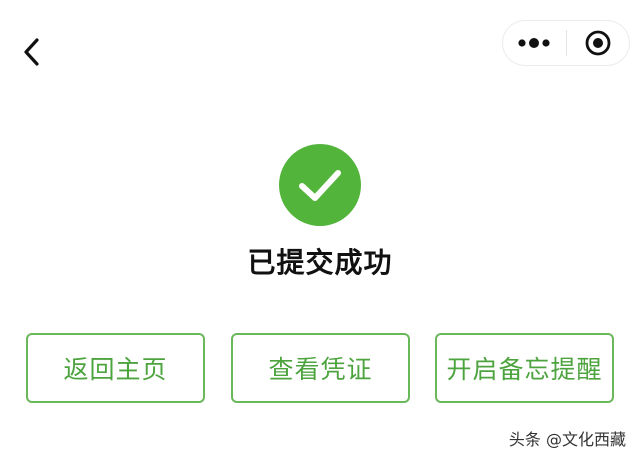 Image resolution: width=640 pixels, height=463 pixels. I want to click on close-mini-program-button, so click(597, 43).